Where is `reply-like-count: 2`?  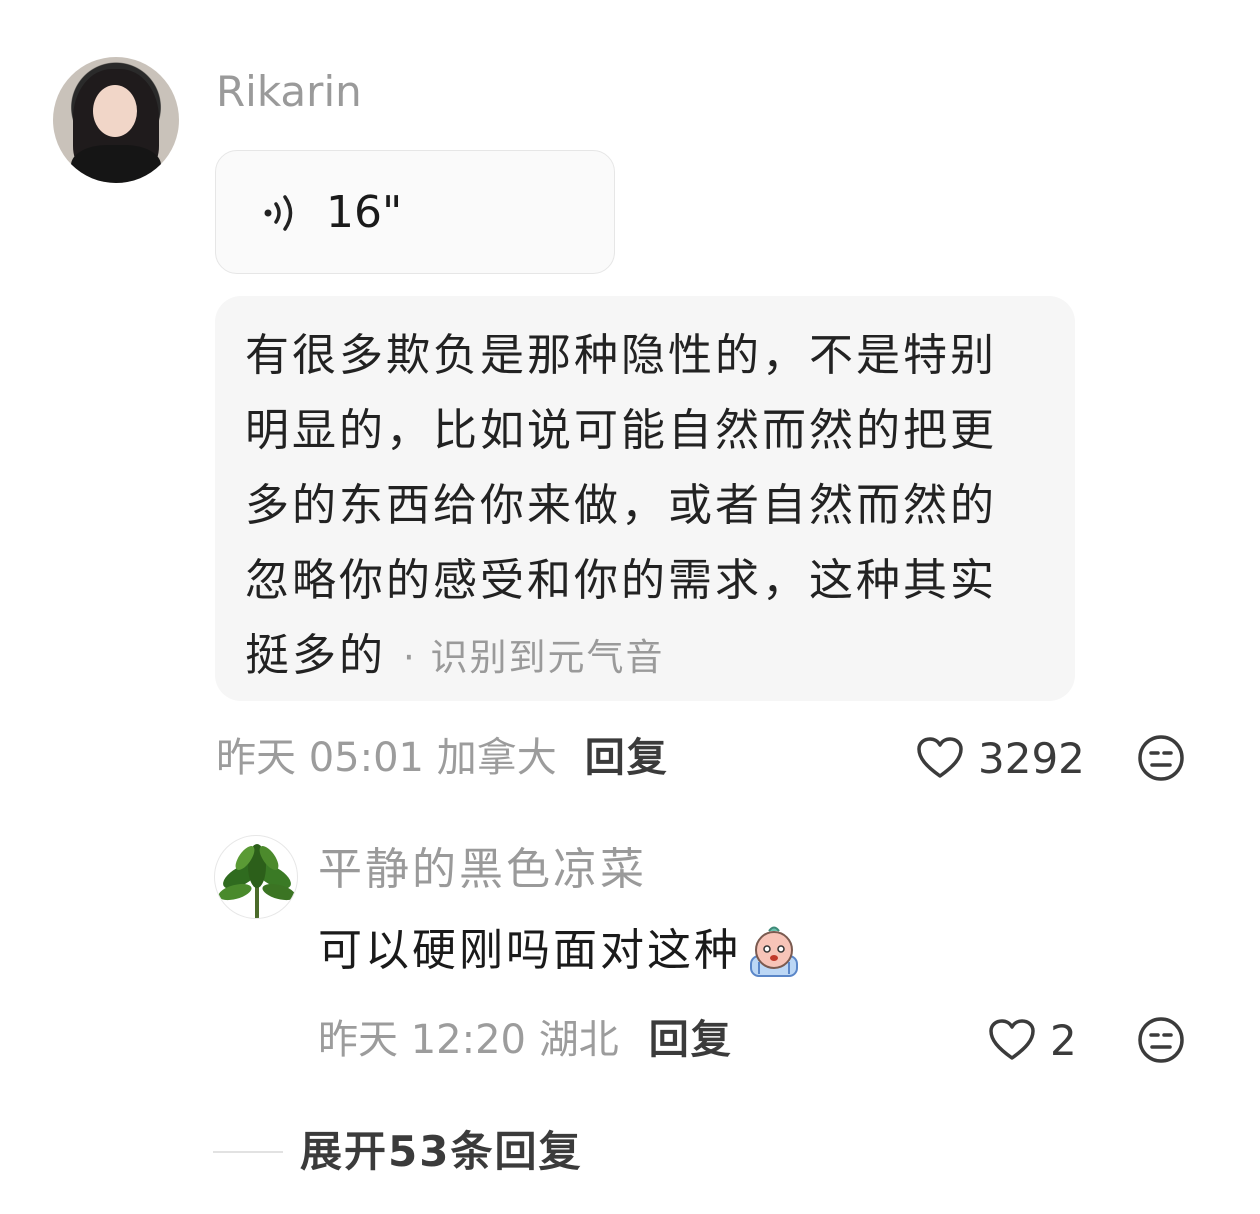 reply-like-count: 2 is located at coordinates (1063, 1040).